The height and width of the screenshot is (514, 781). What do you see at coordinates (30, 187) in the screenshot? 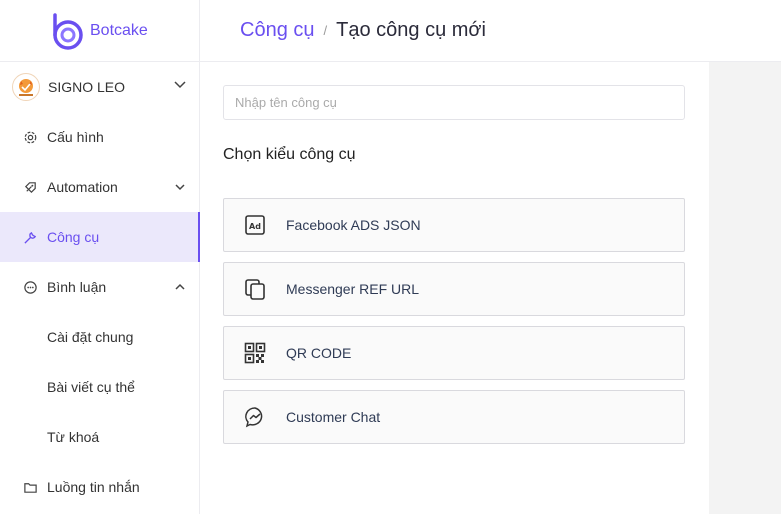
I see `rocket-icon` at bounding box center [30, 187].